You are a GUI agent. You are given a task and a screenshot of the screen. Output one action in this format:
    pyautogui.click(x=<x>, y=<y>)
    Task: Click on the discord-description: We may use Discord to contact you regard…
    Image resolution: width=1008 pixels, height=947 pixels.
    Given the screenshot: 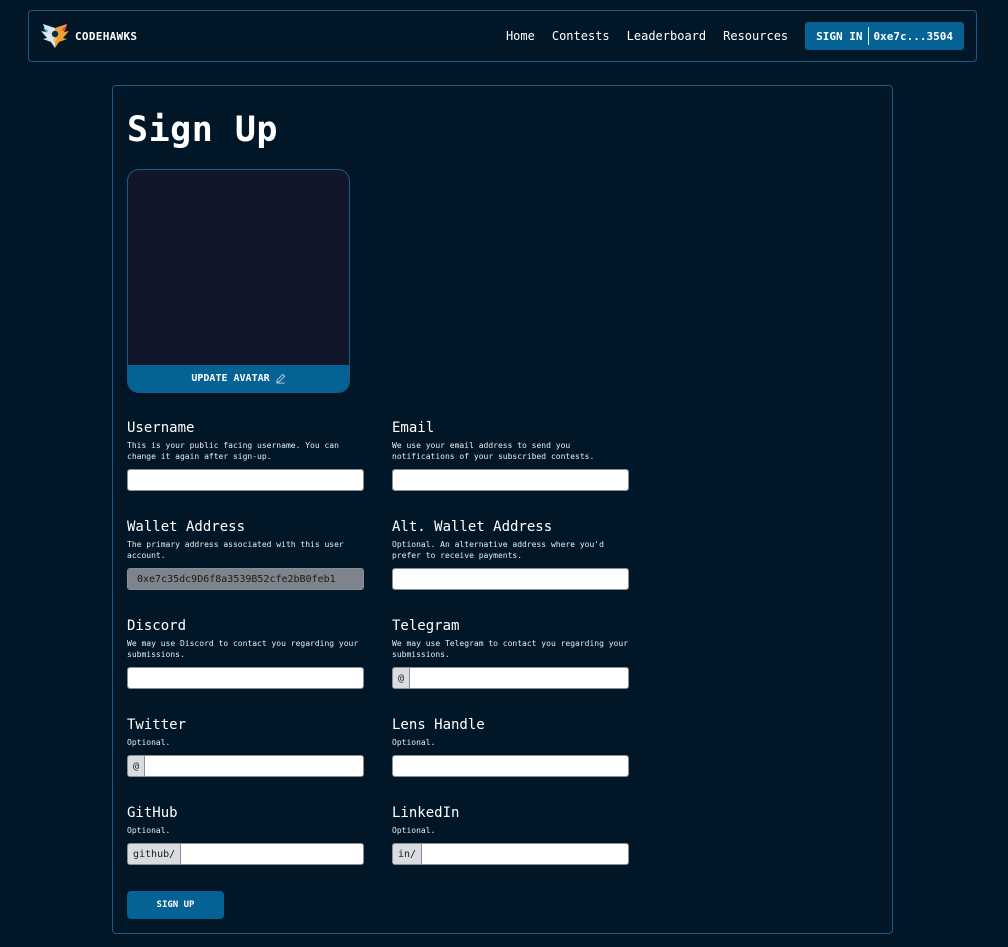 What is the action you would take?
    pyautogui.click(x=243, y=649)
    